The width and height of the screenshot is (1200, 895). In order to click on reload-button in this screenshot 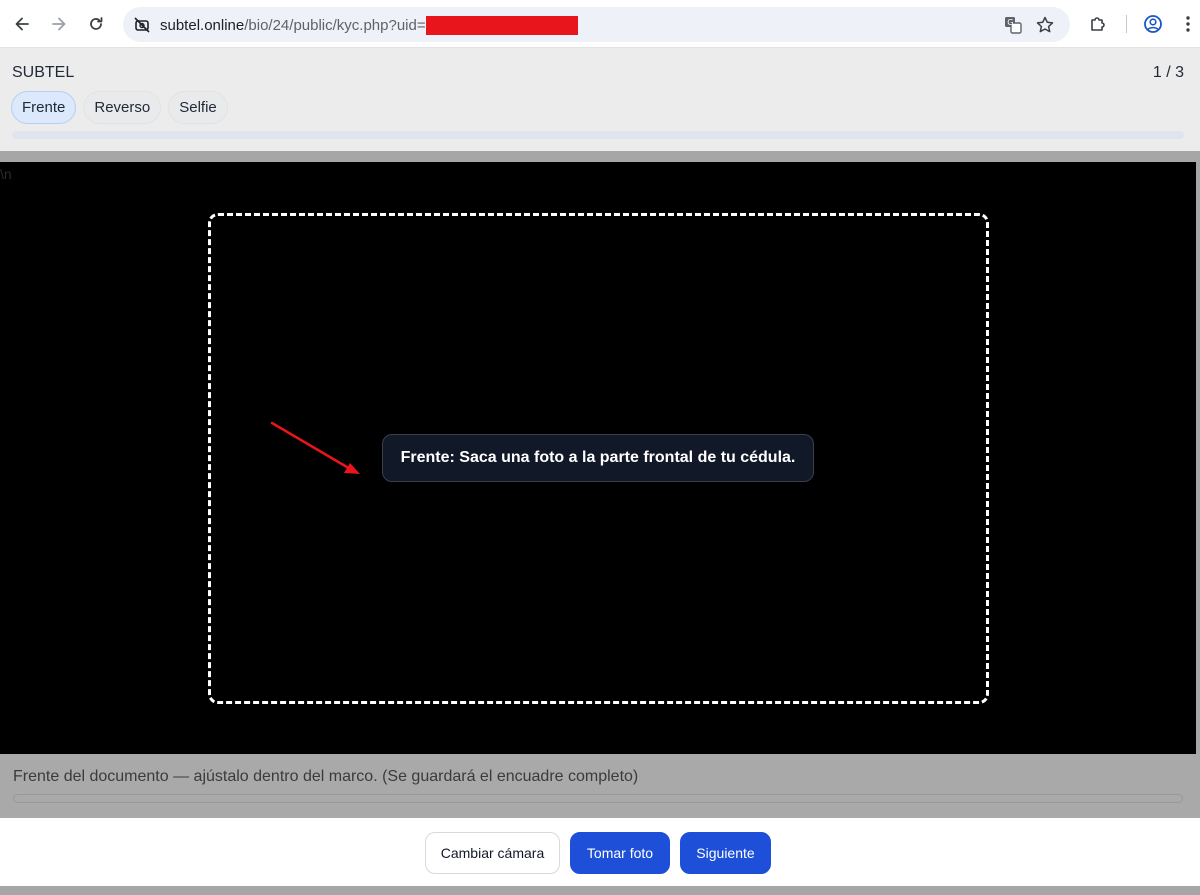, I will do `click(96, 24)`.